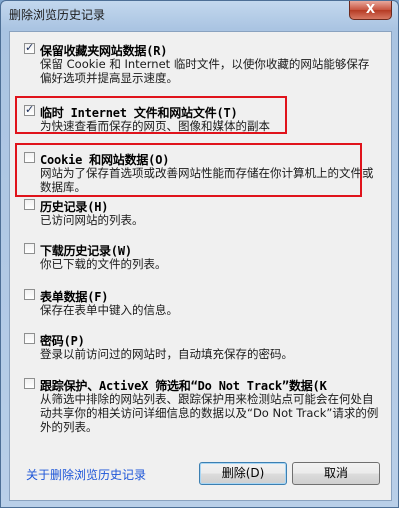 The height and width of the screenshot is (508, 399). Describe the element at coordinates (370, 10) in the screenshot. I see `close-button: X` at that location.